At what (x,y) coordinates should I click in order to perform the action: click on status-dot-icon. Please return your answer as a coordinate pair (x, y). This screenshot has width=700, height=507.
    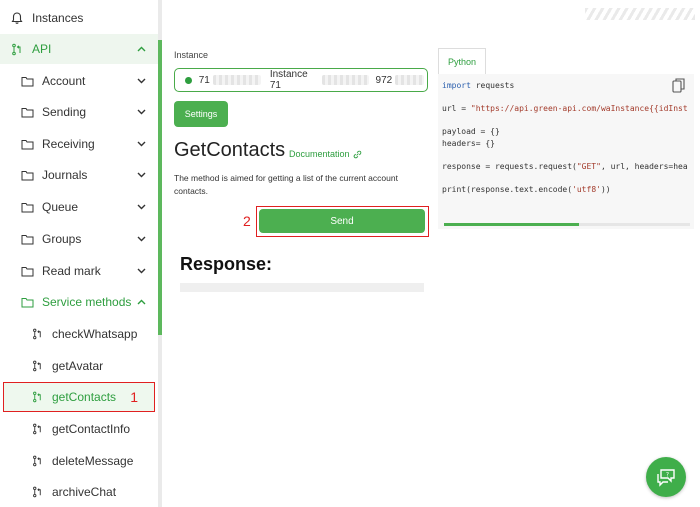
    Looking at the image, I should click on (188, 80).